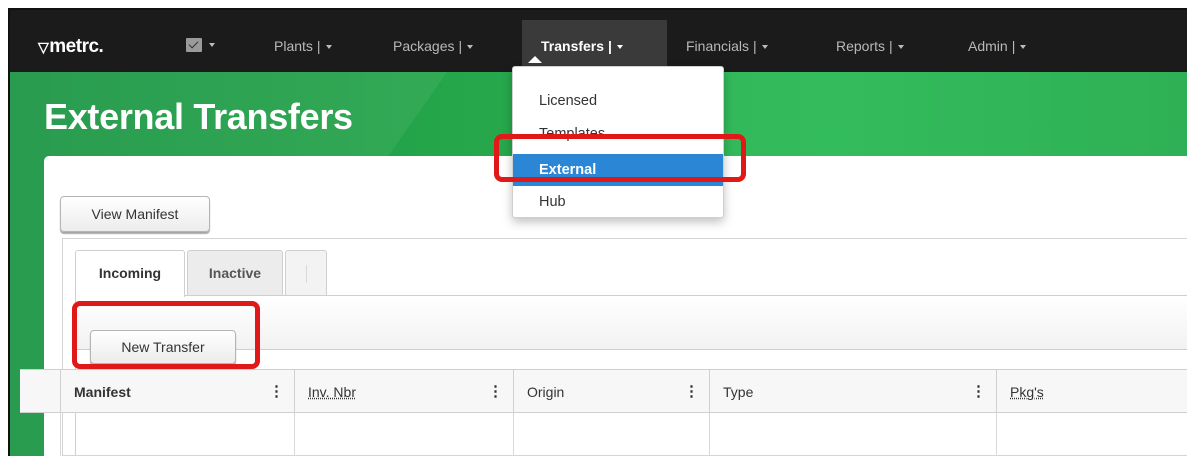  Describe the element at coordinates (997, 46) in the screenshot. I see `nav-admin: Admin |` at that location.